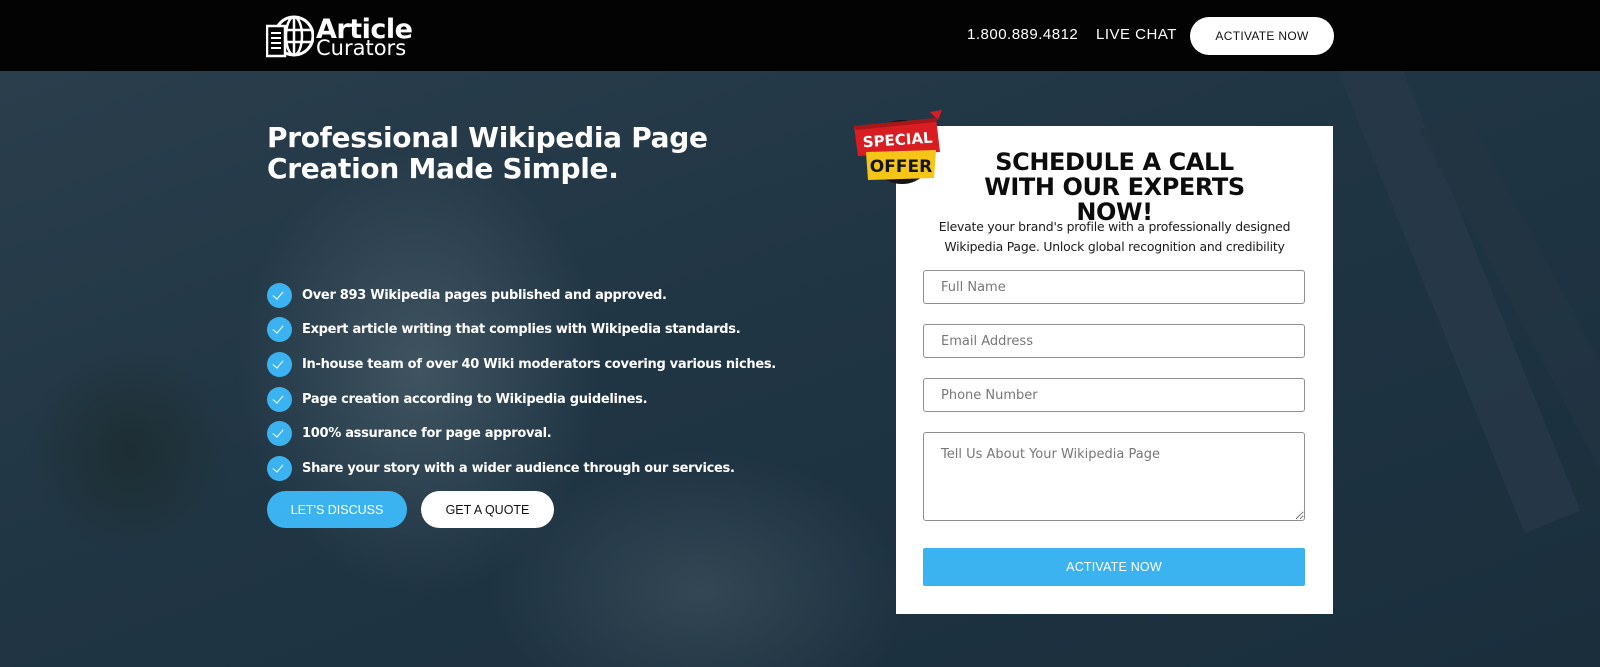 The image size is (1600, 667). I want to click on form-activate-button: ACTIVATE NOW, so click(1114, 567).